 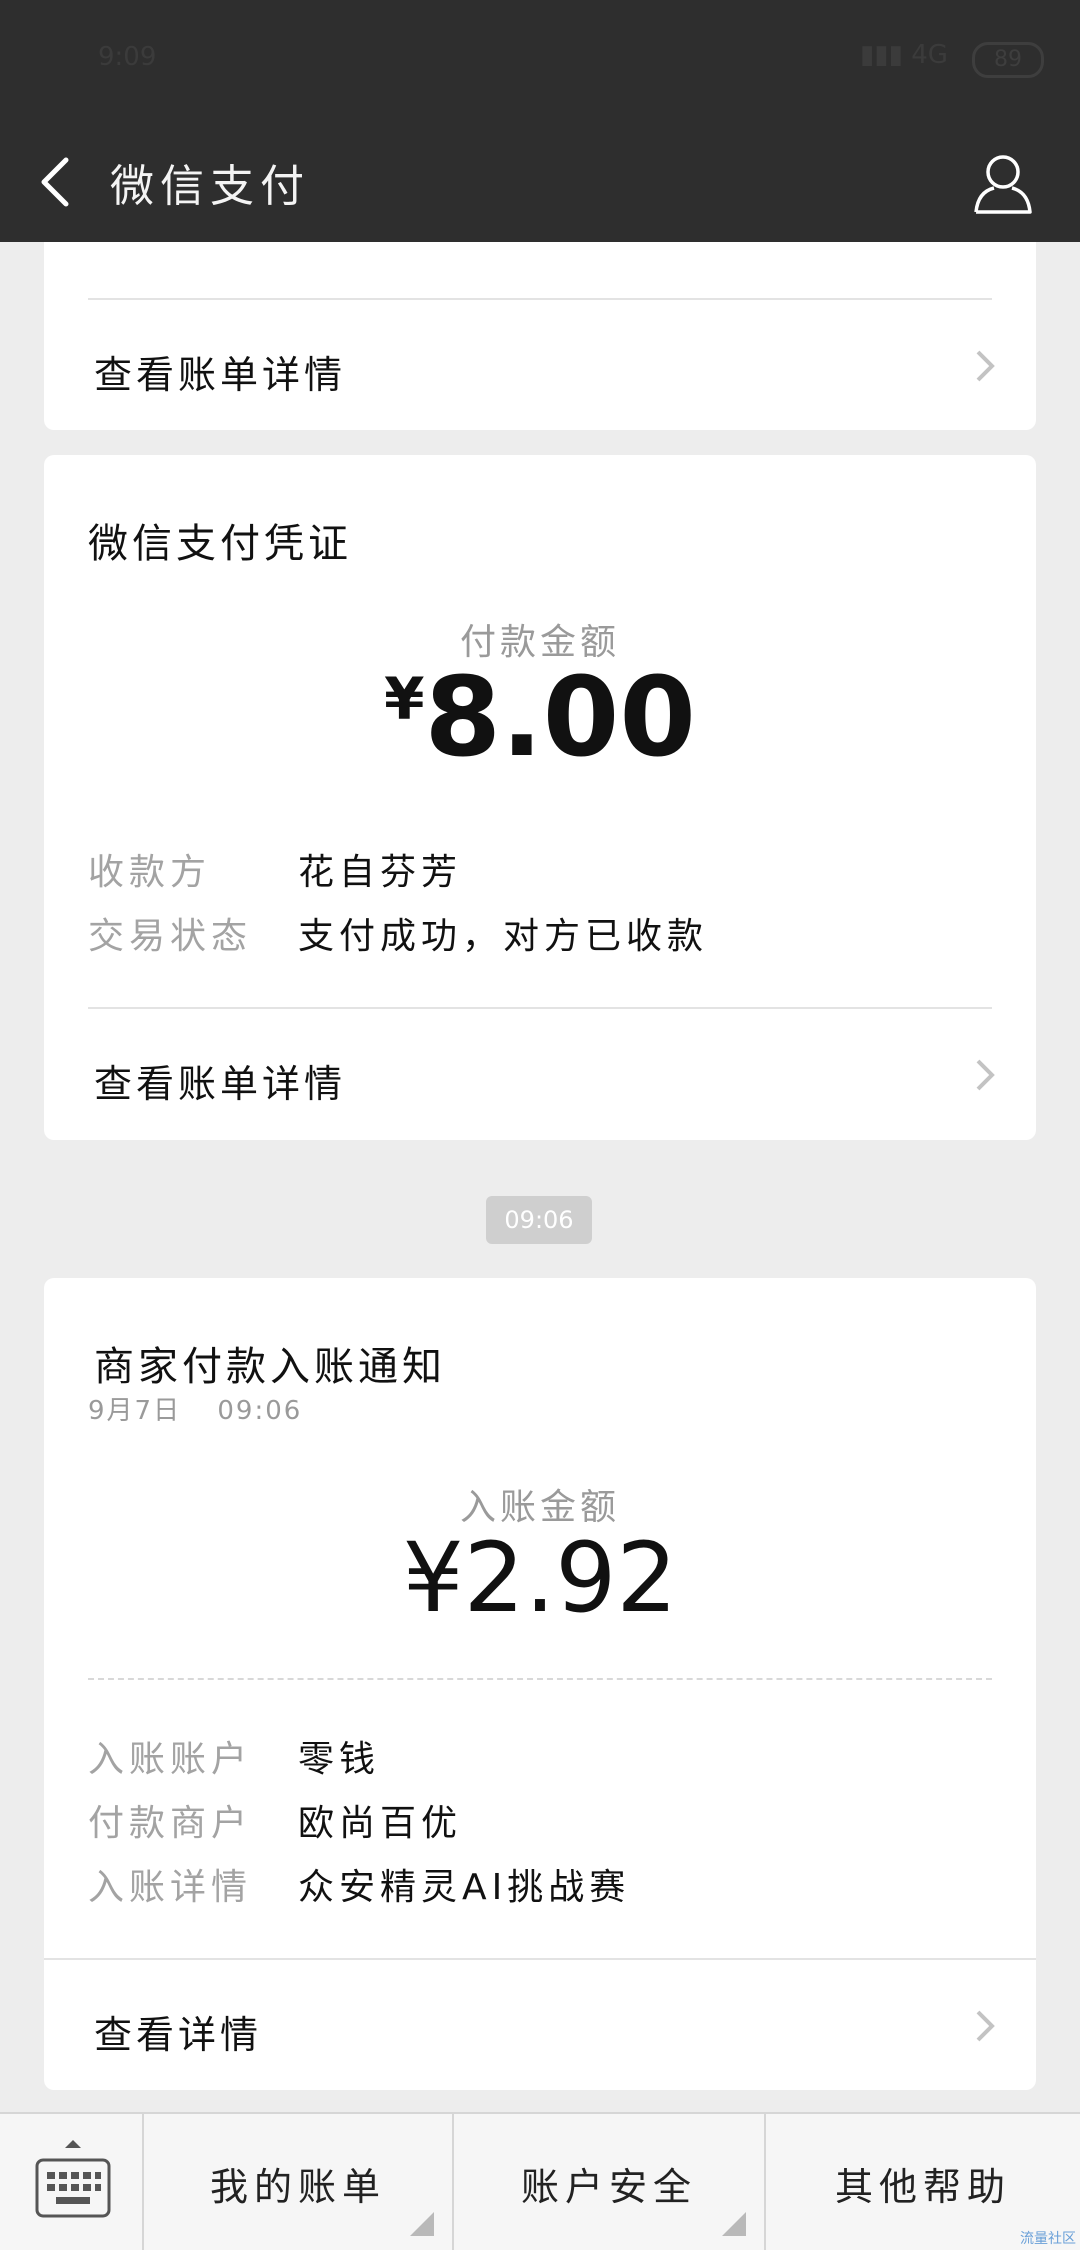 I want to click on field-key: 付款商户, so click(x=170, y=1823).